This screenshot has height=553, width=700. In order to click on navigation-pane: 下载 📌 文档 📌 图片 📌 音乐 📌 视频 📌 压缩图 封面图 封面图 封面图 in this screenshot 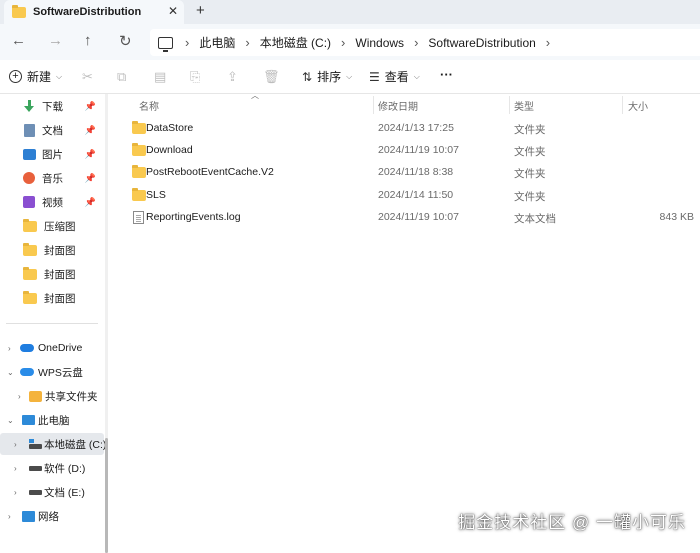, I will do `click(54, 323)`.